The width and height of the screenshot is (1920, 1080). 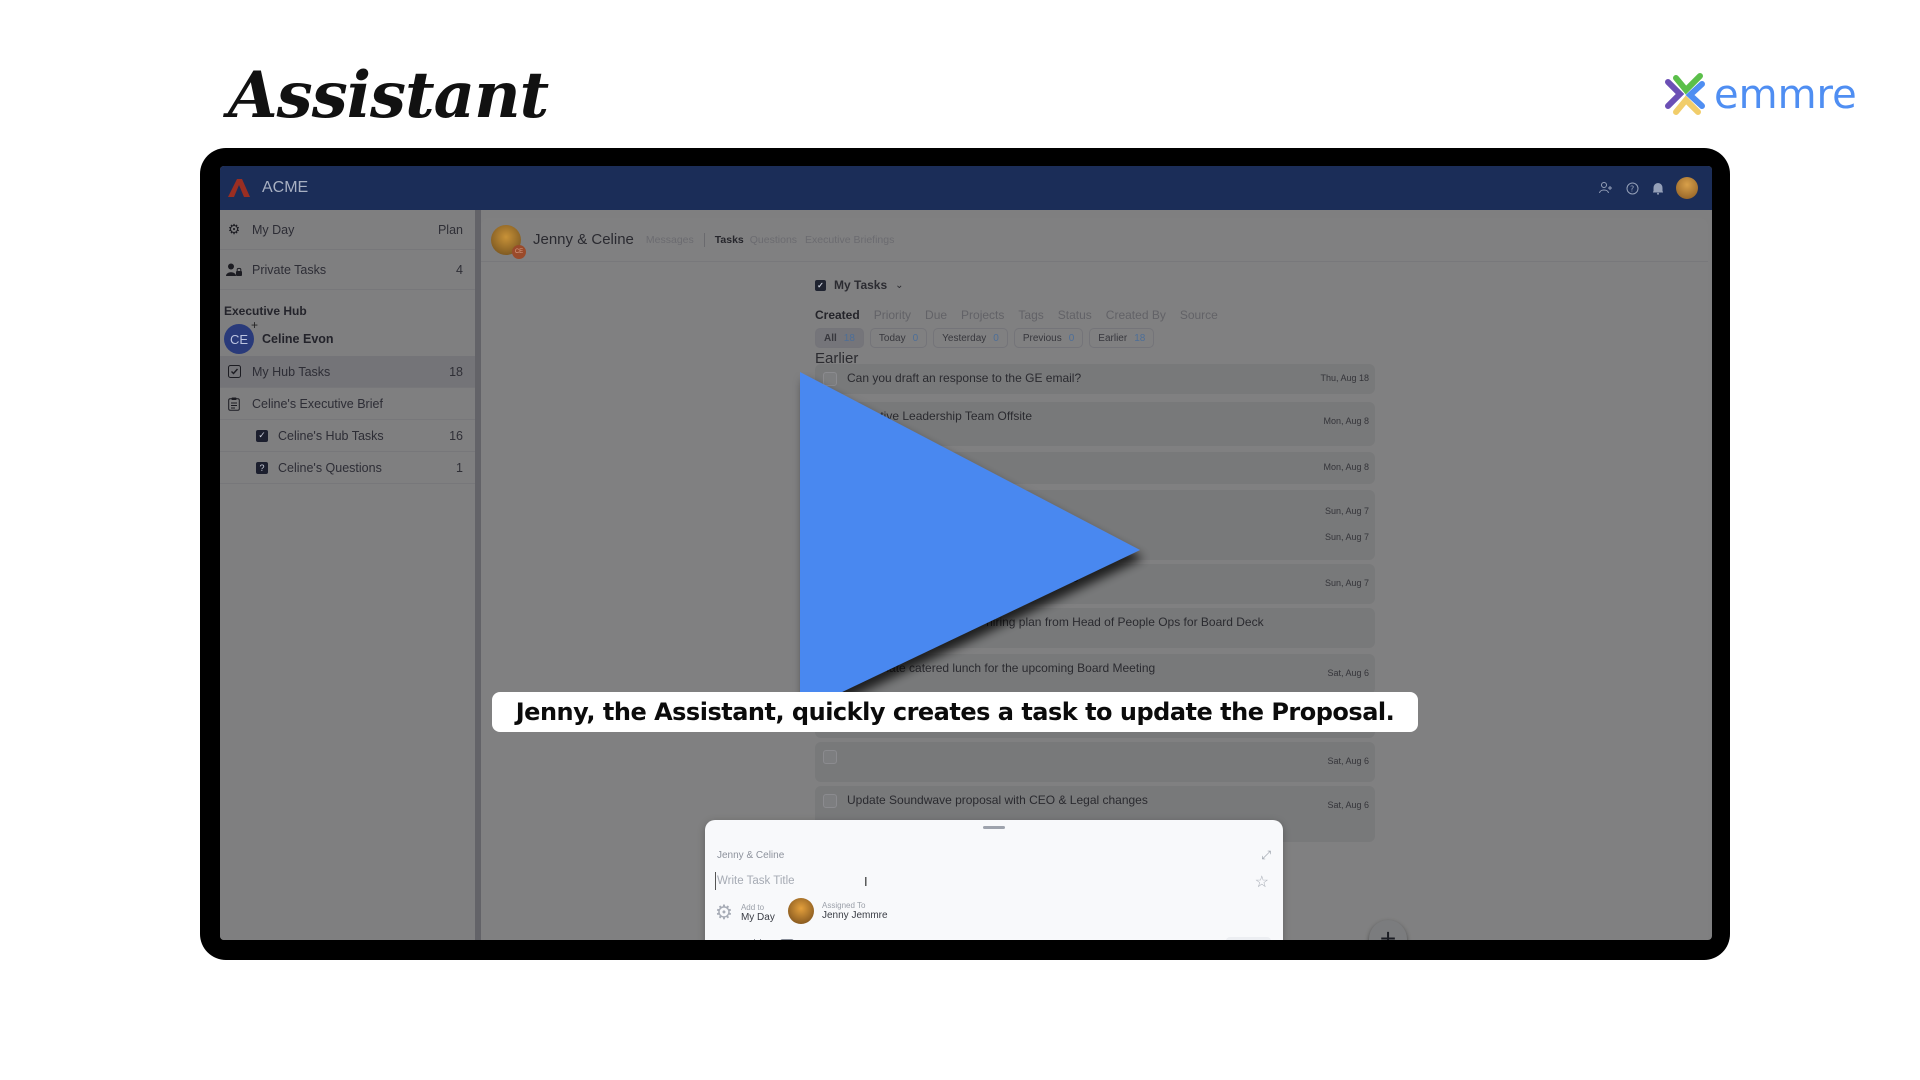 I want to click on chip-count: 18, so click(x=849, y=338).